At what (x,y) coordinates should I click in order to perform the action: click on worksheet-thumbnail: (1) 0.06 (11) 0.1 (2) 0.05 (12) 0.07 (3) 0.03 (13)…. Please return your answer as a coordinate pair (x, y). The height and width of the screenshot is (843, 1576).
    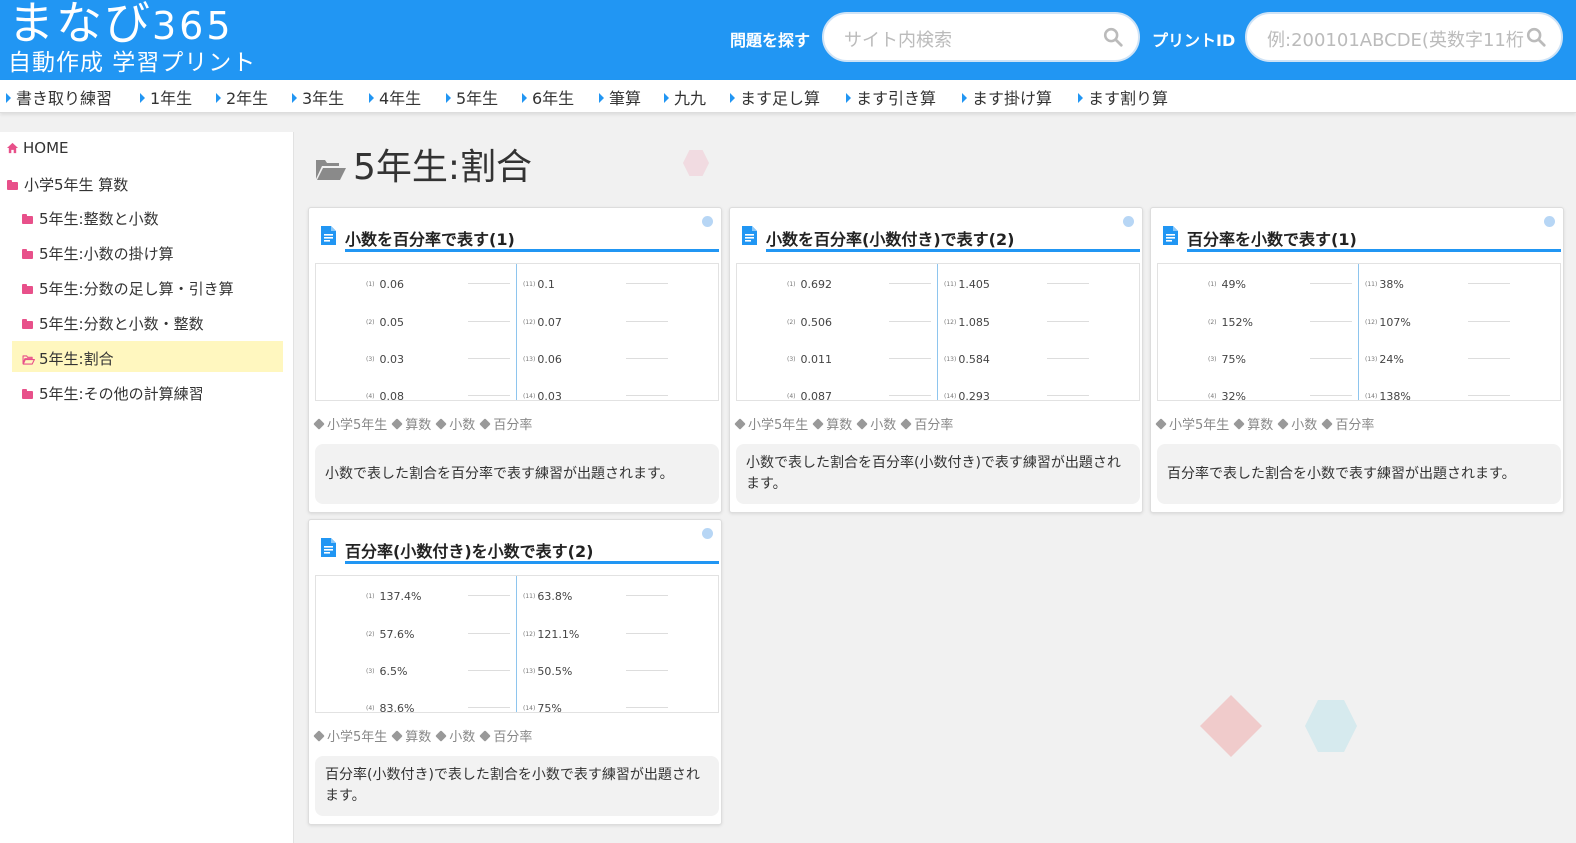
    Looking at the image, I should click on (517, 332).